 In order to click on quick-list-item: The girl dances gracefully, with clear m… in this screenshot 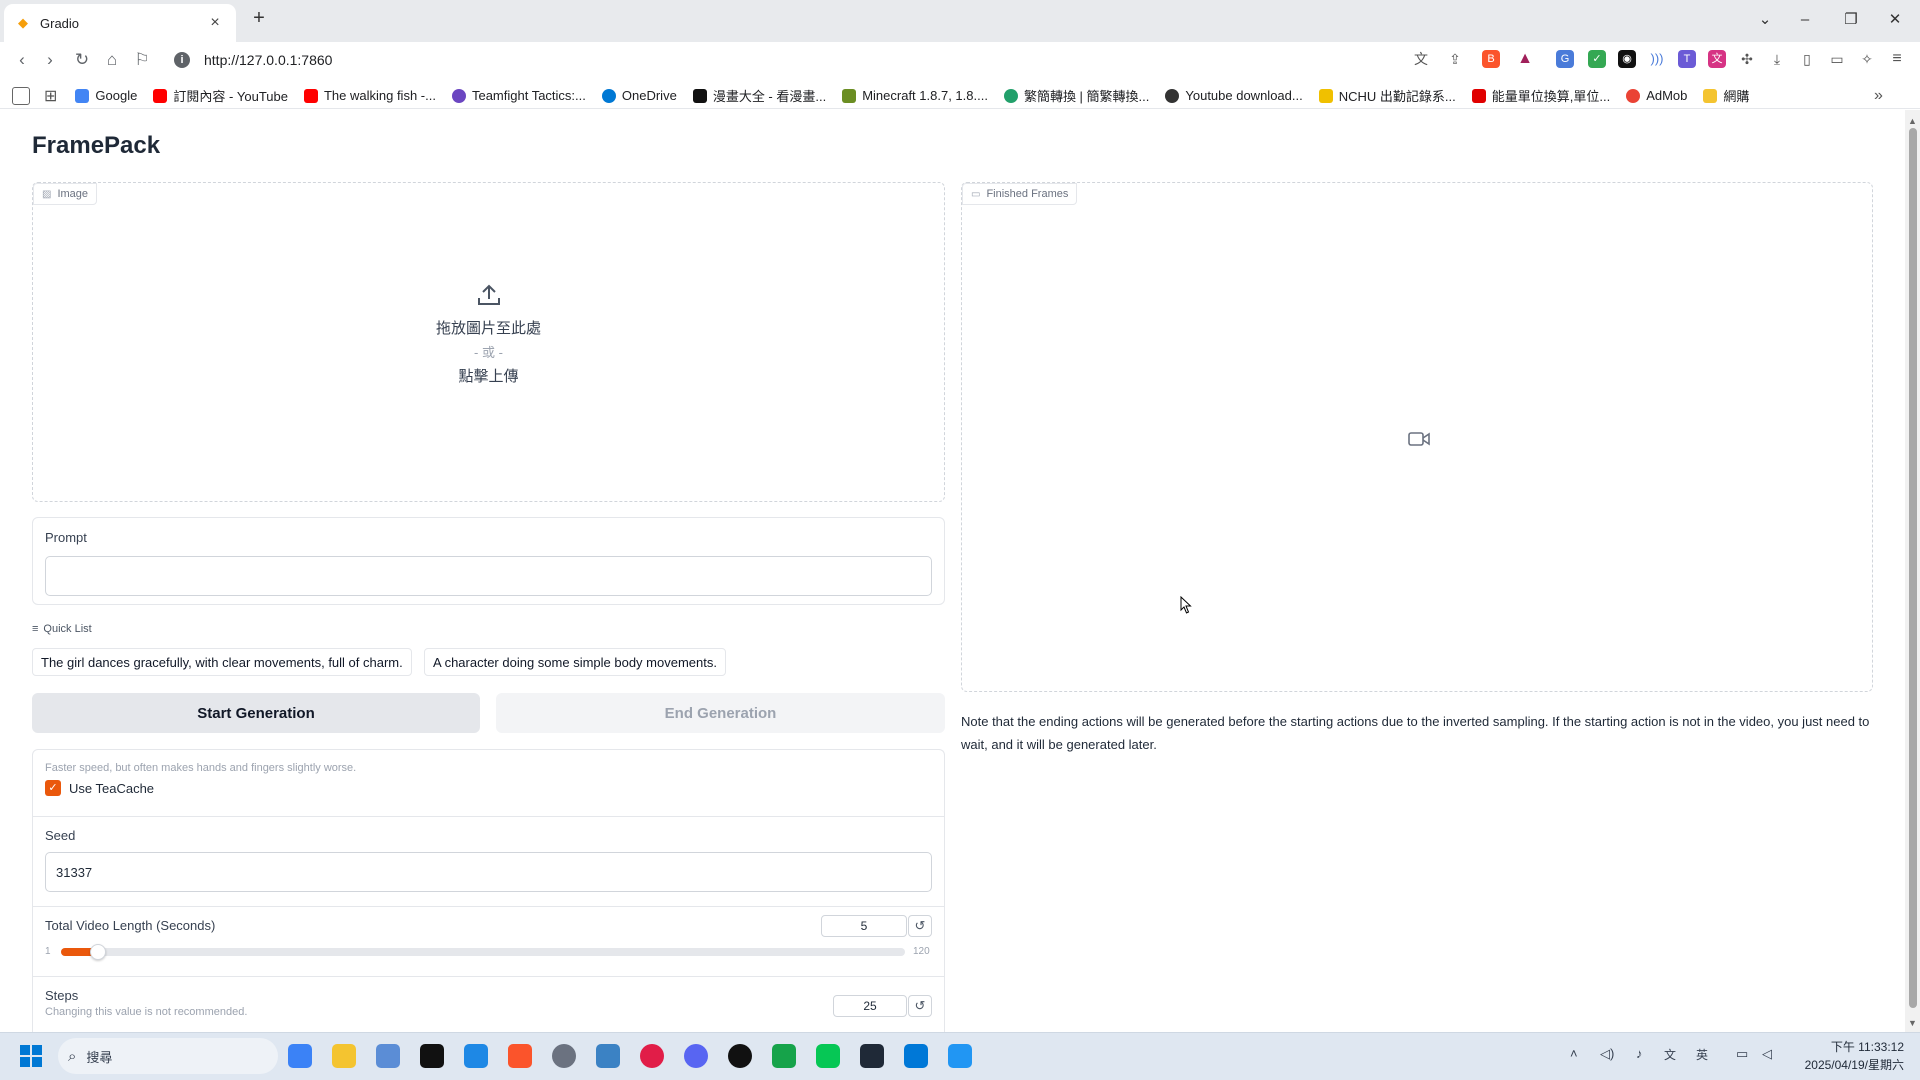, I will do `click(222, 662)`.